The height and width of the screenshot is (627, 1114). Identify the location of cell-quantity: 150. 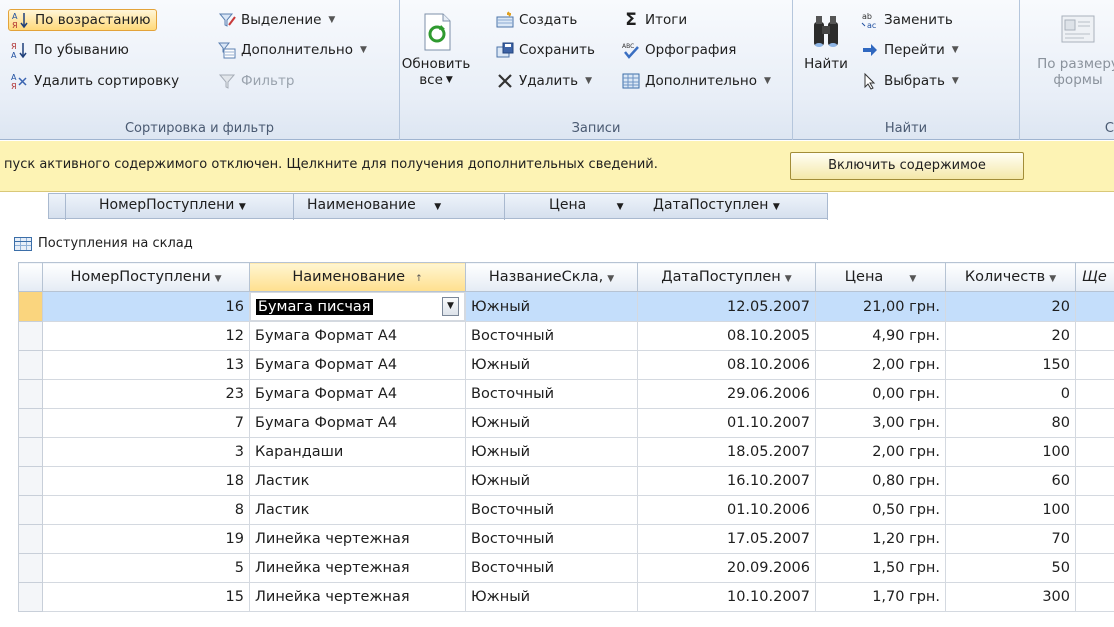
(1010, 365).